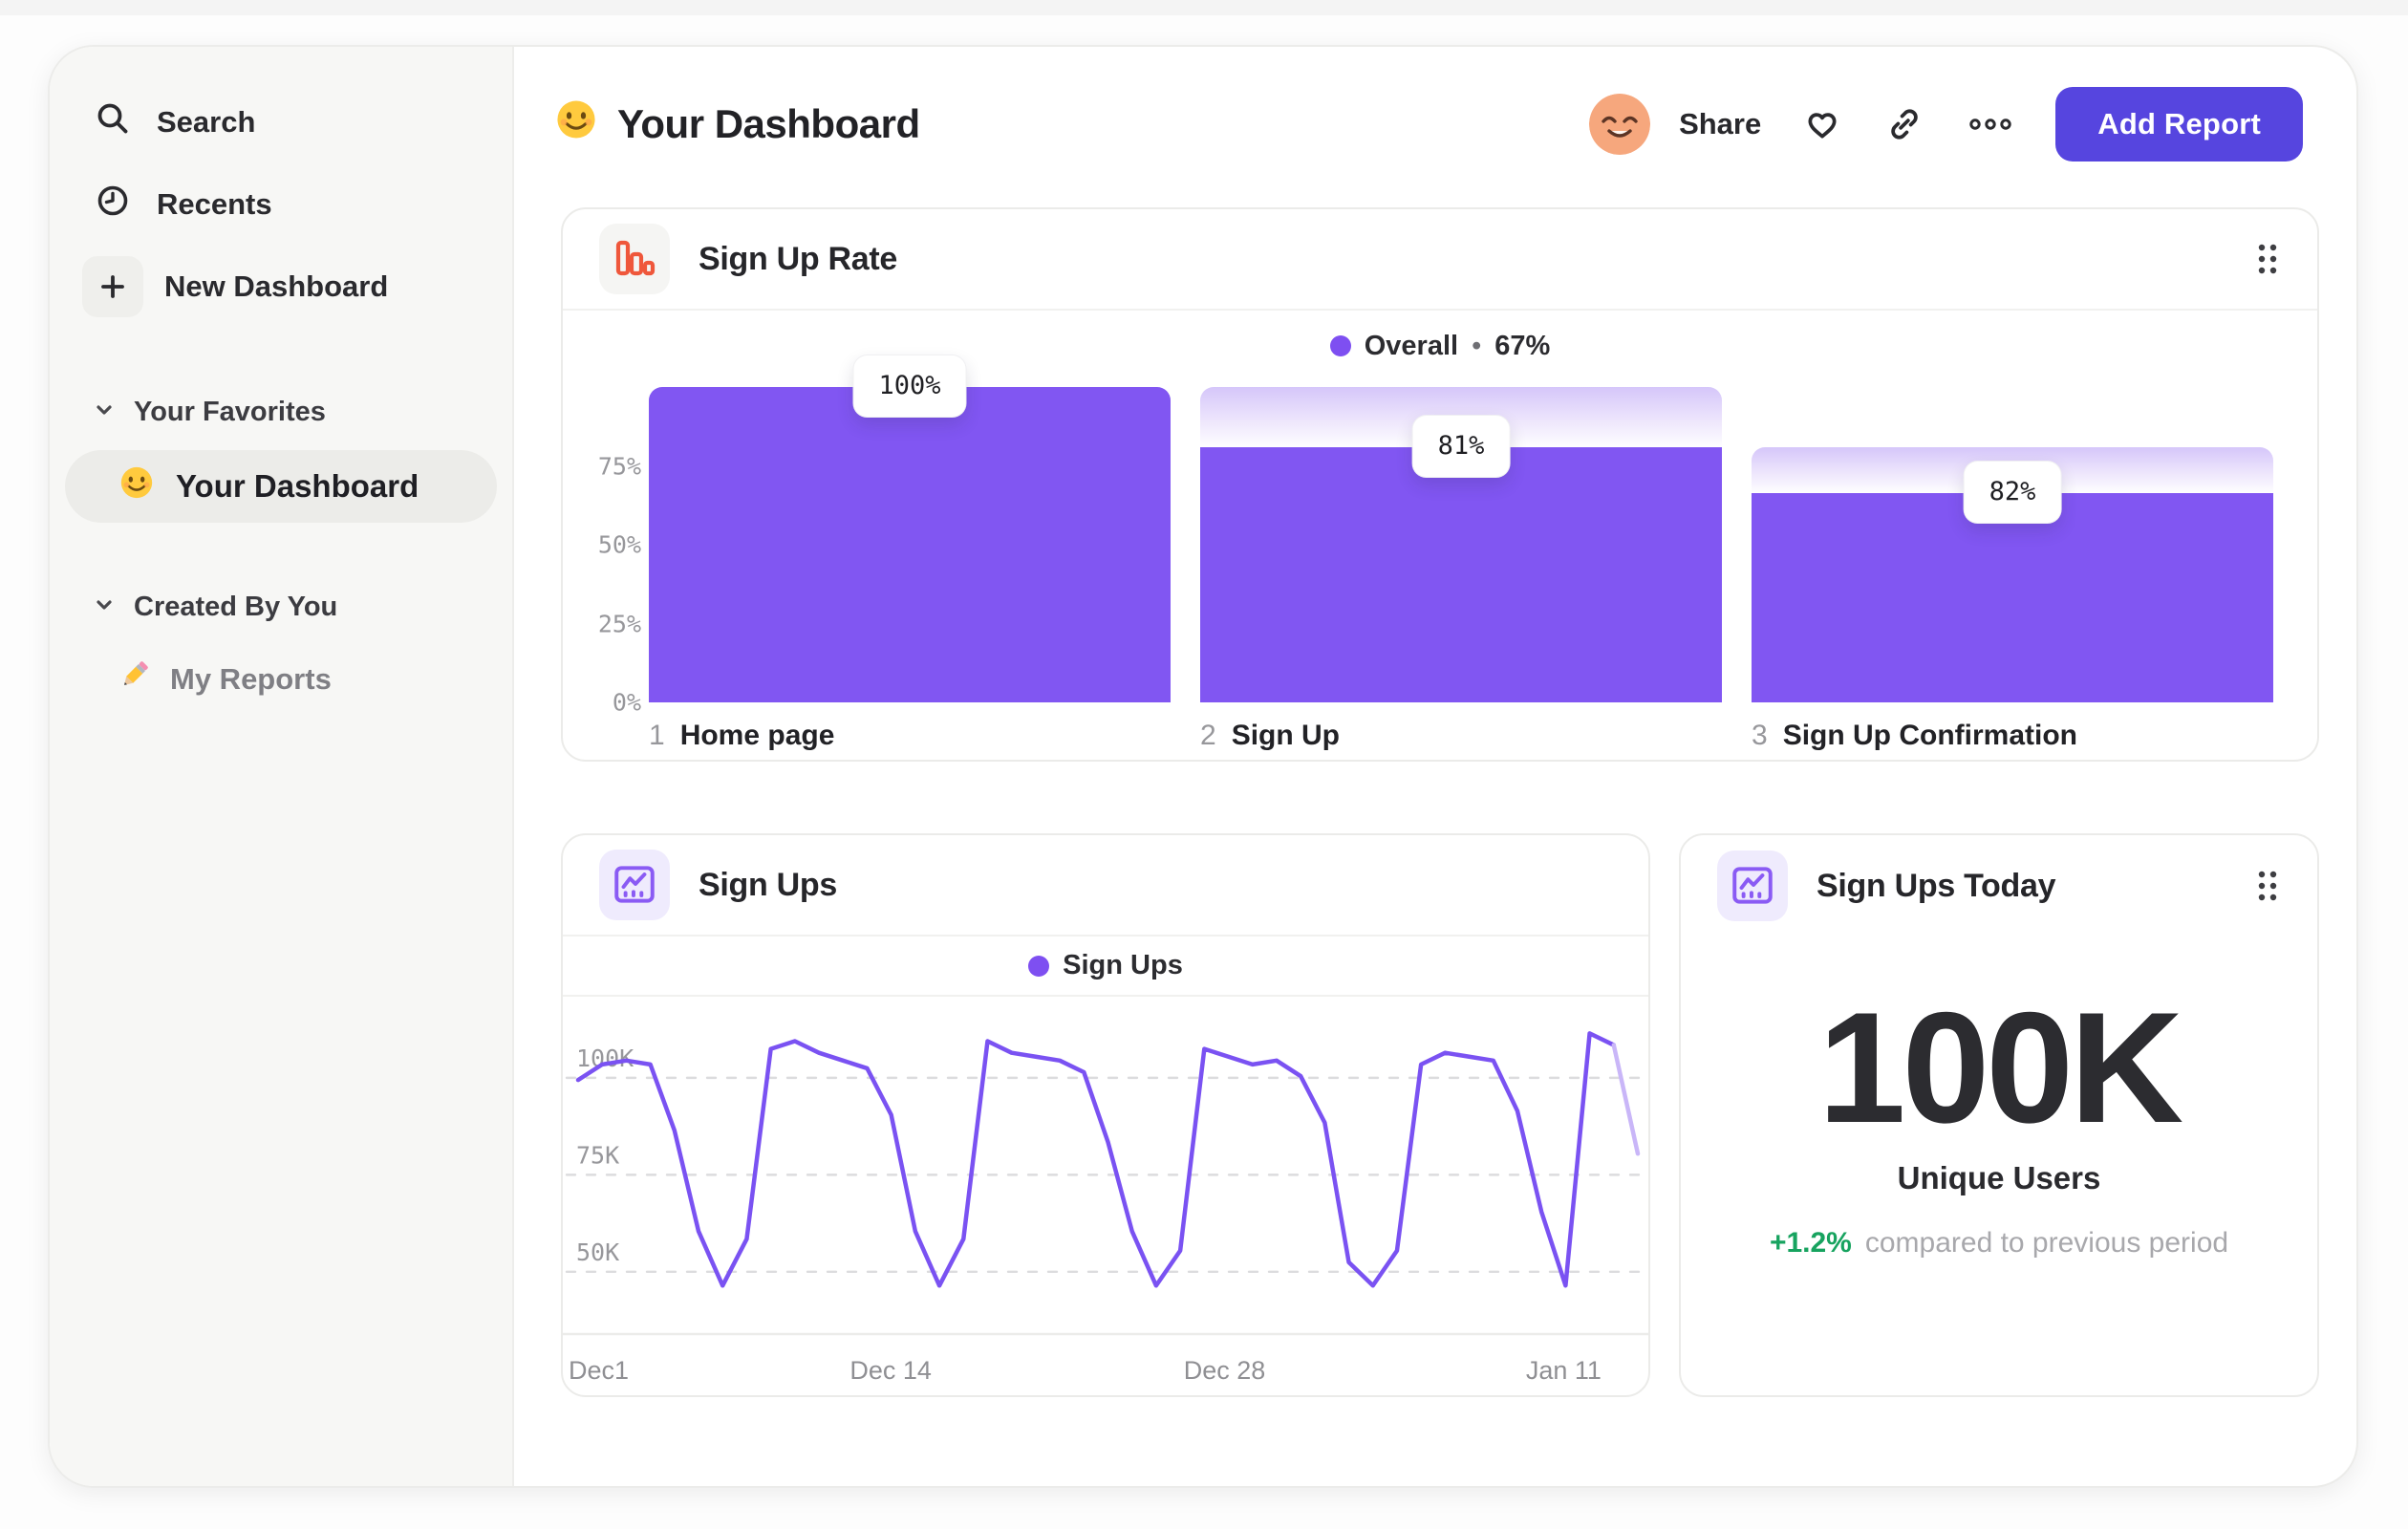  What do you see at coordinates (1106, 886) in the screenshot?
I see `card-header: Sign Ups` at bounding box center [1106, 886].